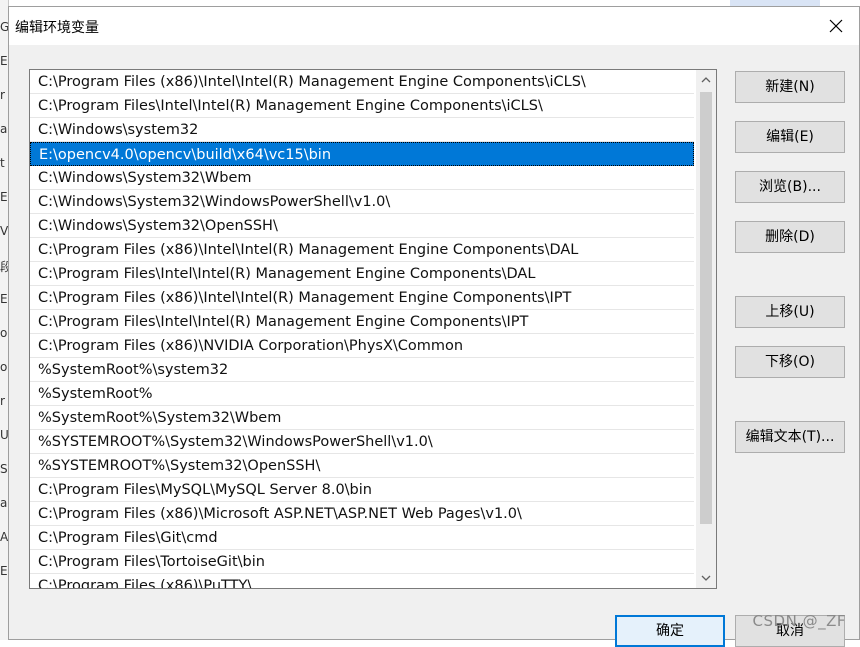 Image resolution: width=860 pixels, height=647 pixels. What do you see at coordinates (790, 362) in the screenshot?
I see `move-down-button: 下移(O)` at bounding box center [790, 362].